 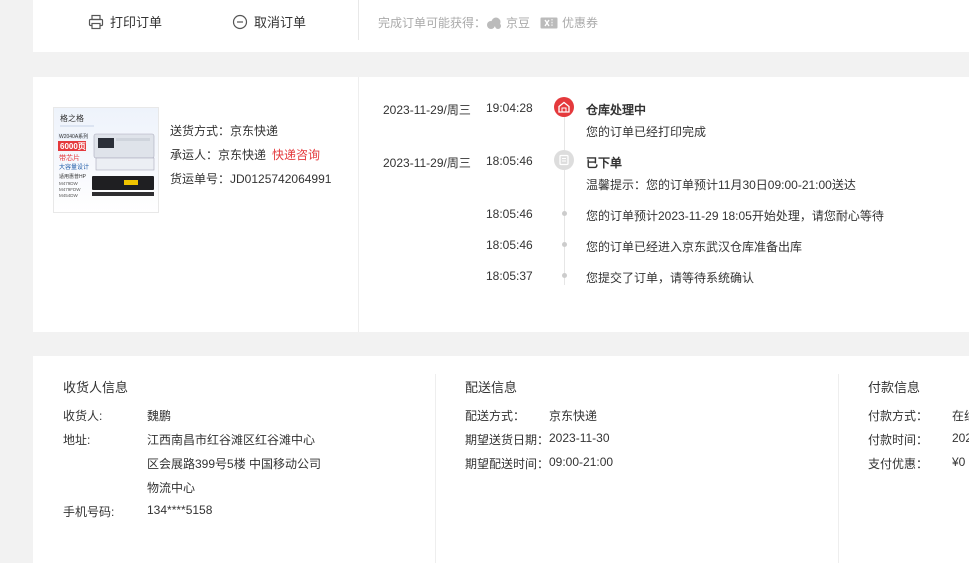 What do you see at coordinates (694, 247) in the screenshot?
I see `timeline-status-text: 您的订单已经进入京东武汉仓库准备出库` at bounding box center [694, 247].